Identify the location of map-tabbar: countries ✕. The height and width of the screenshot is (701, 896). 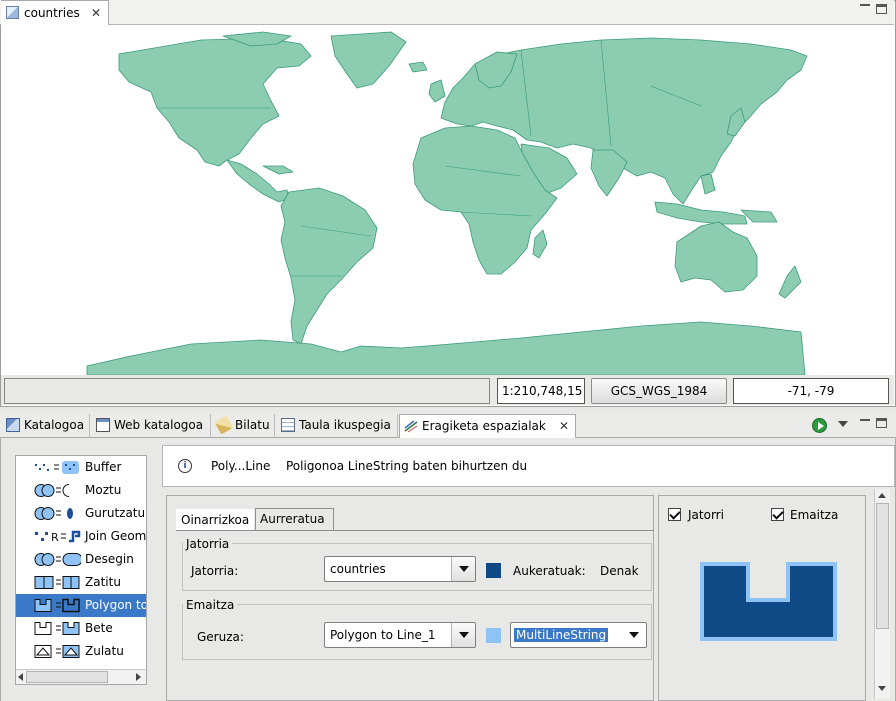
(447, 12).